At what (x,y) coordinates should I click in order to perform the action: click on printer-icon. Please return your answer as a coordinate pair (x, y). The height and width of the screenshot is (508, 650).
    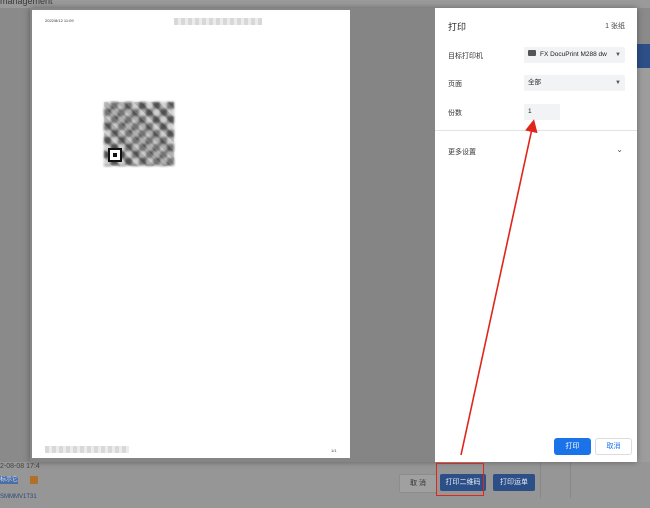
    Looking at the image, I should click on (532, 53).